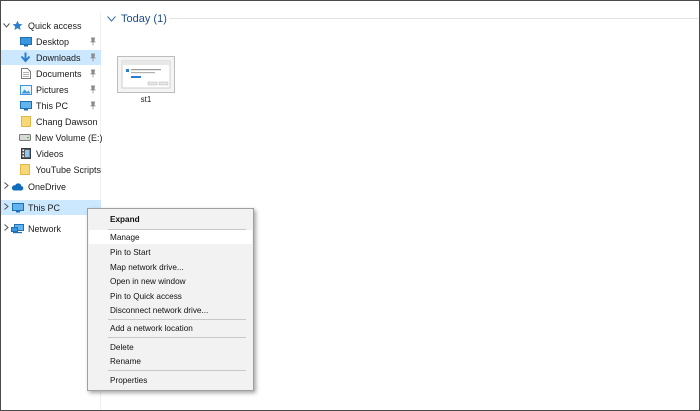 The width and height of the screenshot is (700, 411). What do you see at coordinates (59, 73) in the screenshot?
I see `nav-label: Documents` at bounding box center [59, 73].